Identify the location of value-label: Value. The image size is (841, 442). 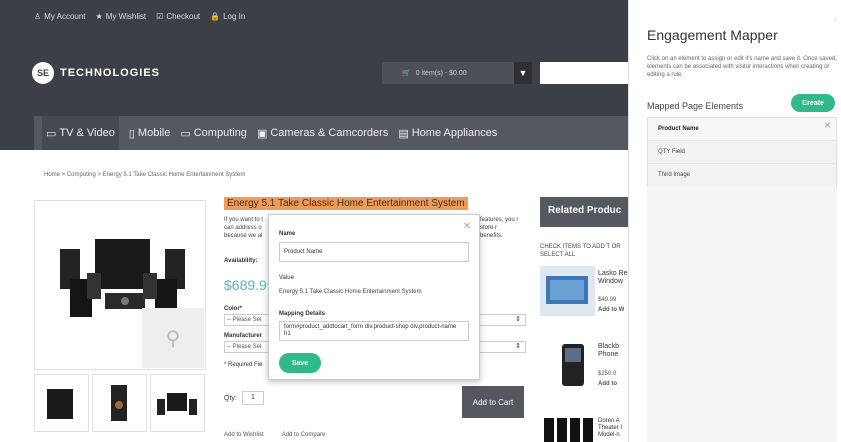
(286, 278).